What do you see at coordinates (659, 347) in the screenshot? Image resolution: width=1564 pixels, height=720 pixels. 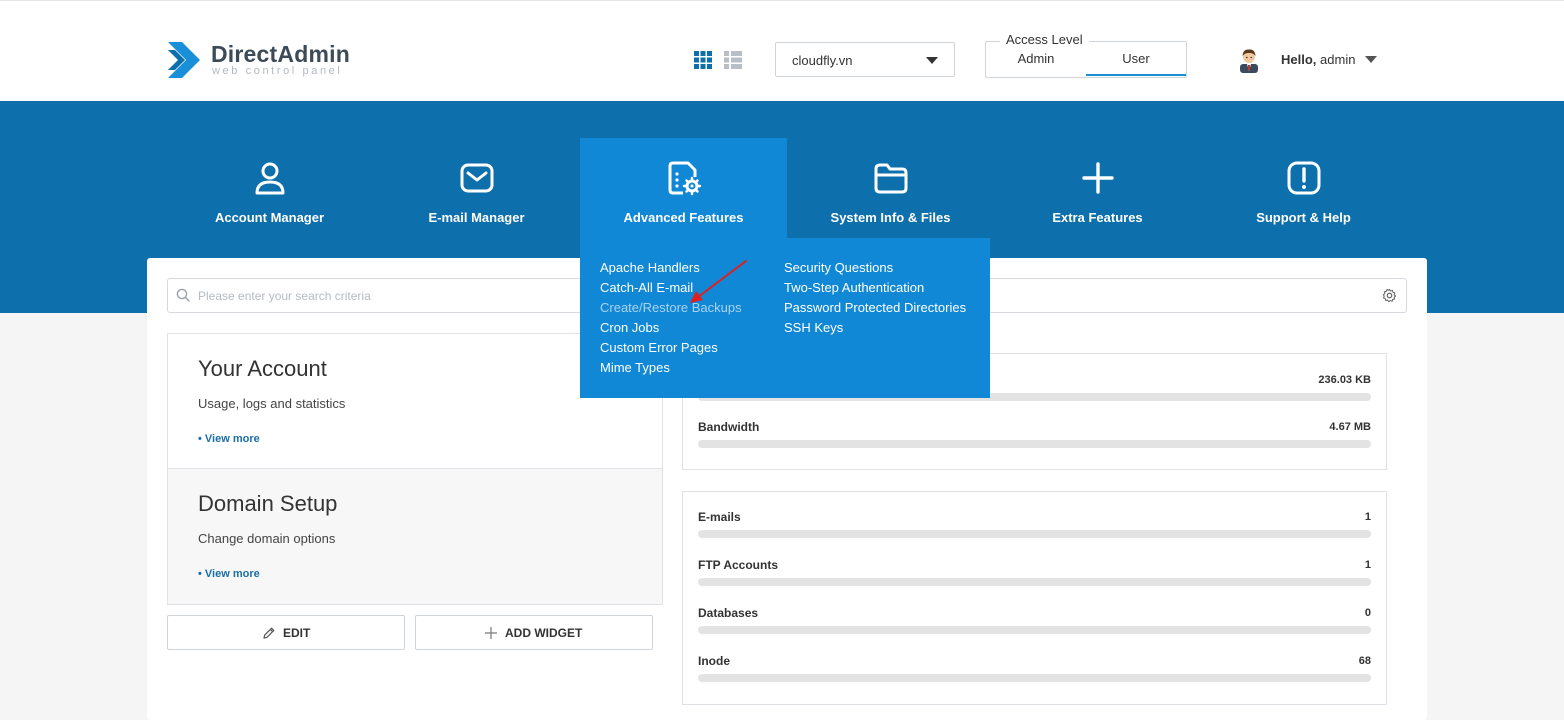 I see `menu-item-custom-error-pages: Custom Error Pages` at bounding box center [659, 347].